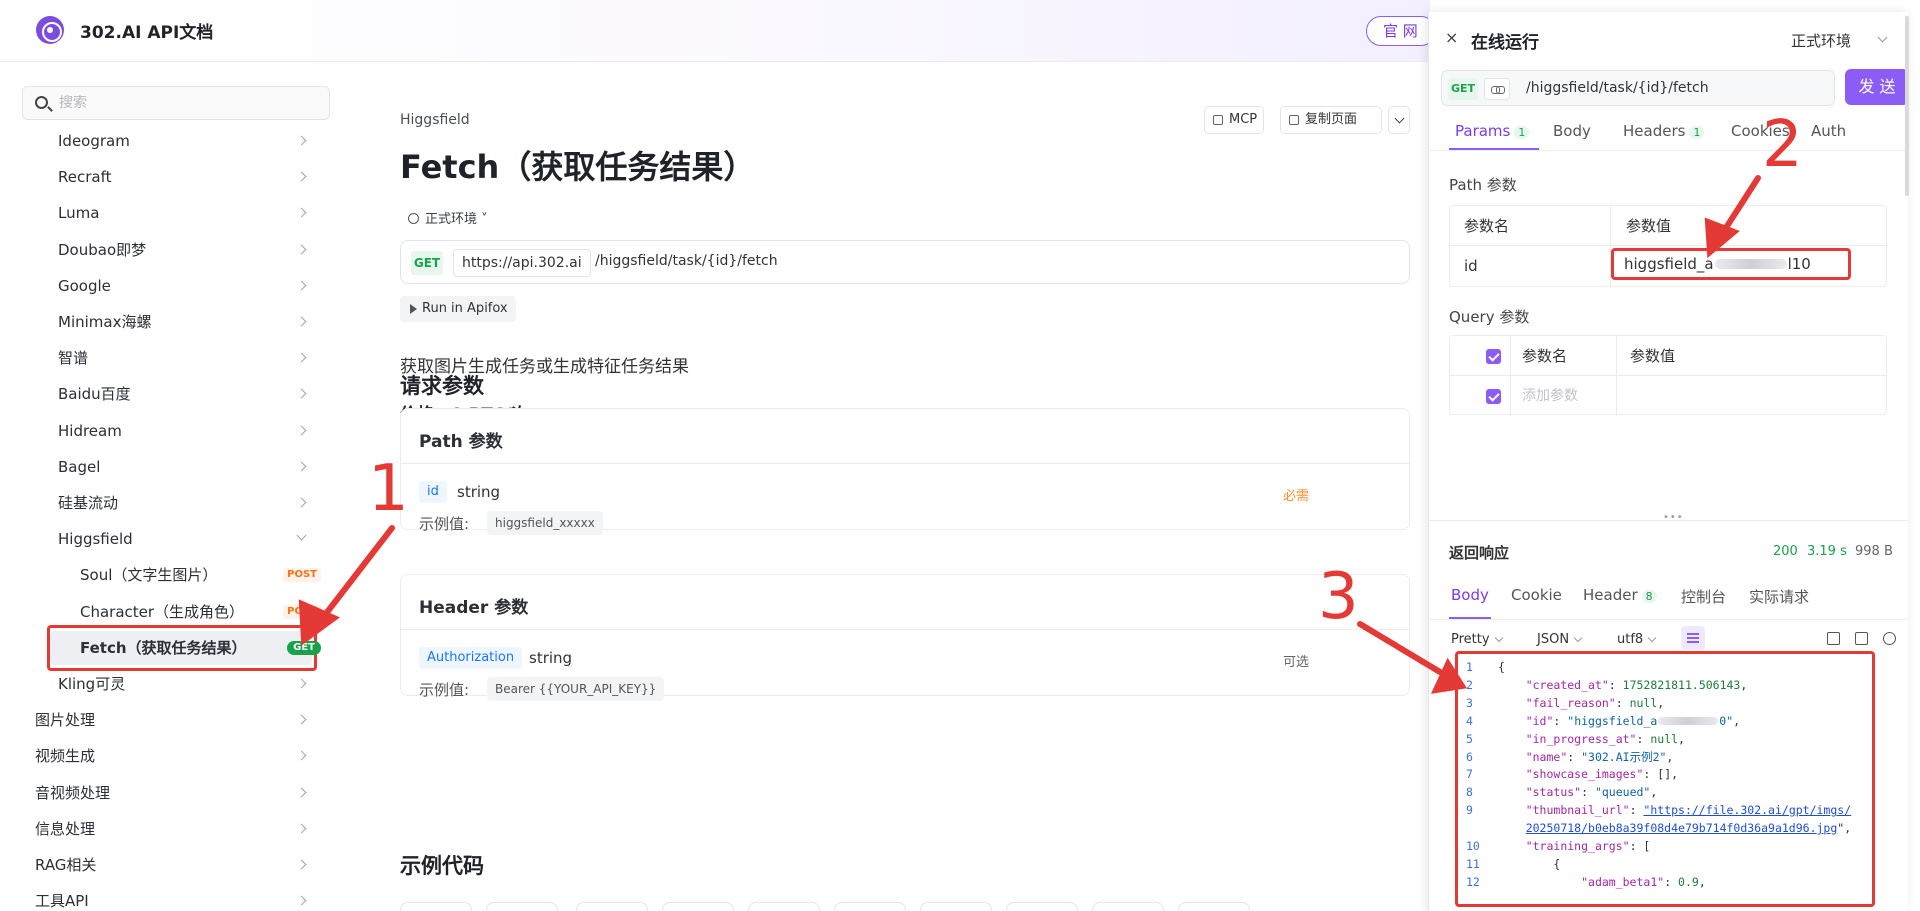  Describe the element at coordinates (448, 217) in the screenshot. I see `environment-selector: 正式环境 ˅` at that location.